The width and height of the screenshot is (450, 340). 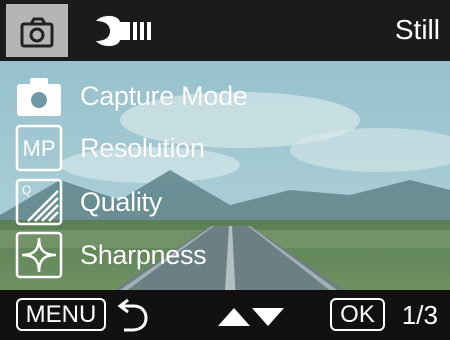 I want to click on ok-button: OK, so click(x=357, y=314).